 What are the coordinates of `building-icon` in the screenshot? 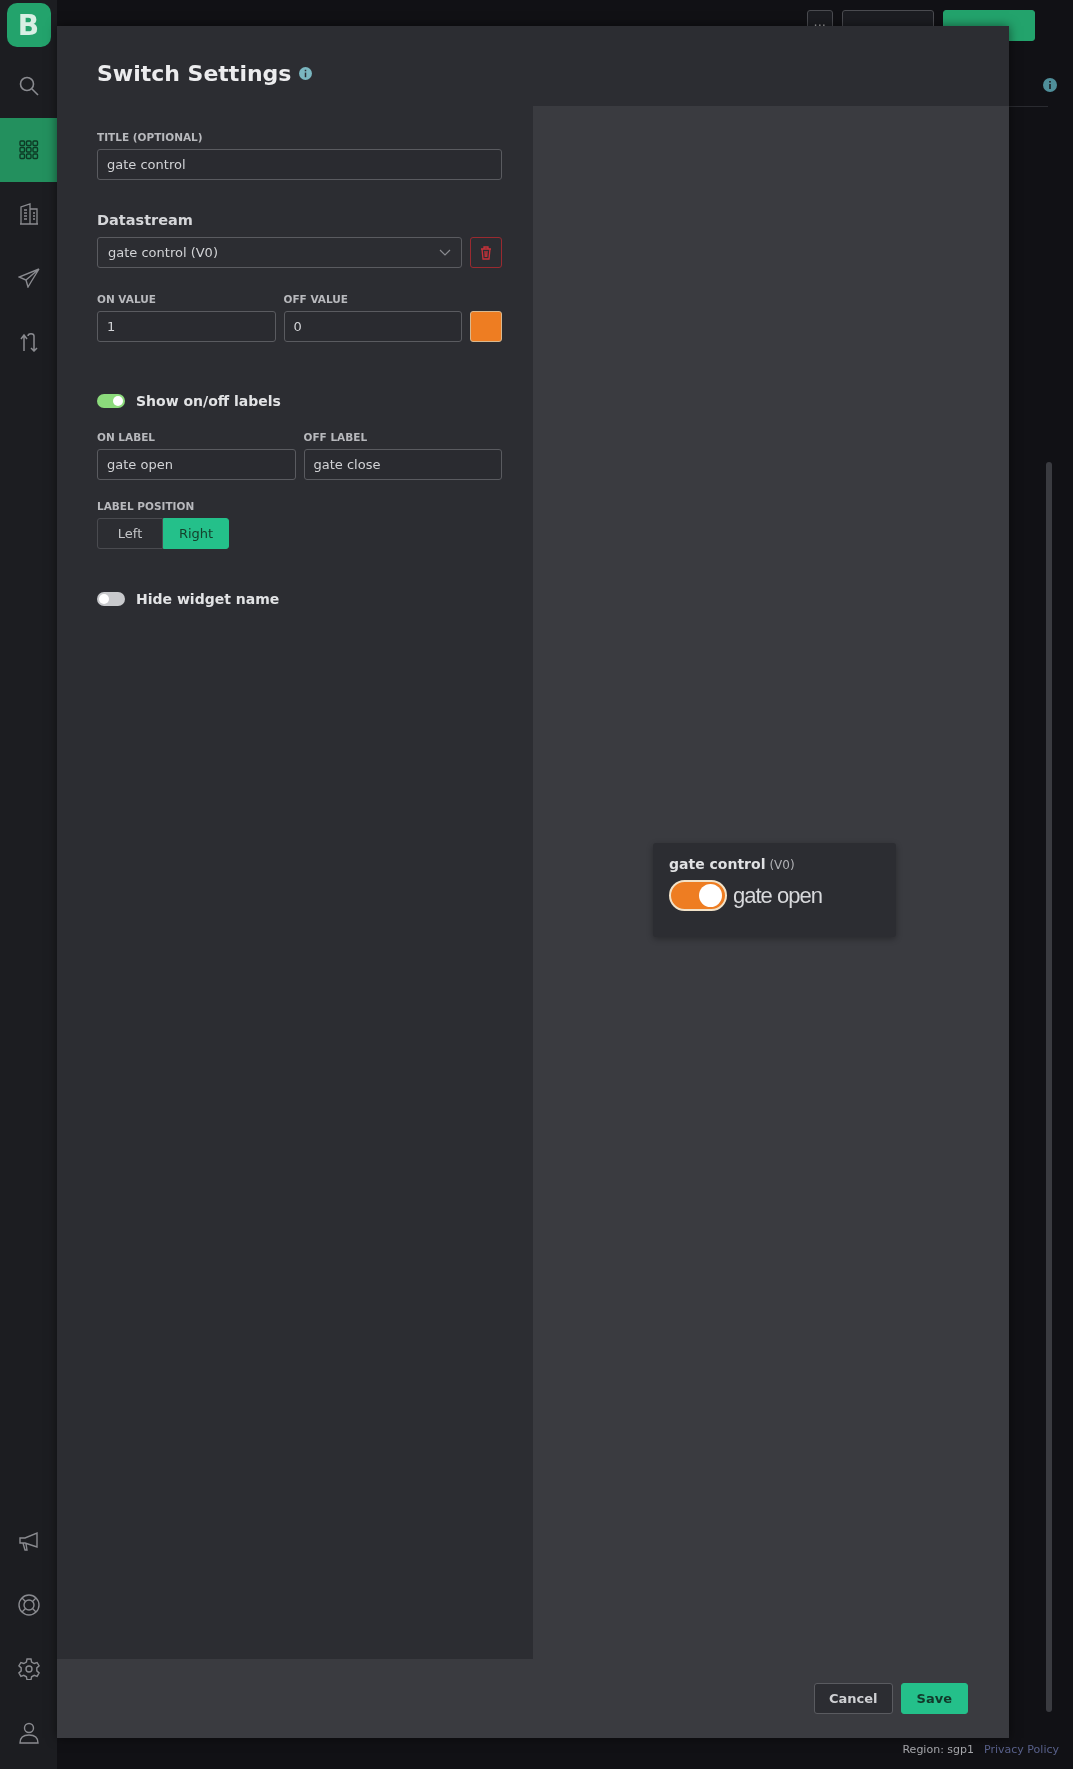 It's located at (28, 214).